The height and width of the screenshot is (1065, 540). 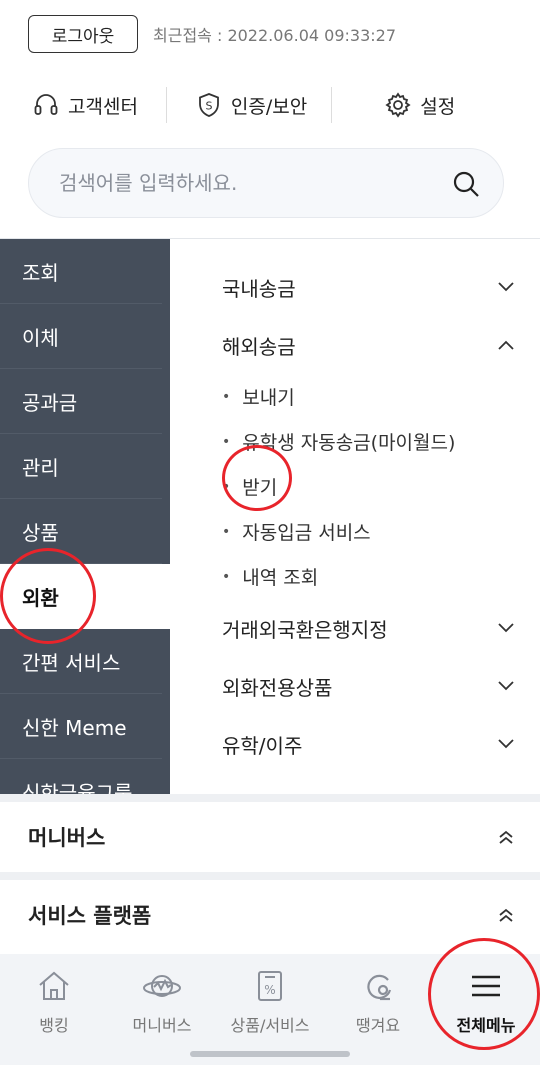 I want to click on home-icon, so click(x=54, y=985).